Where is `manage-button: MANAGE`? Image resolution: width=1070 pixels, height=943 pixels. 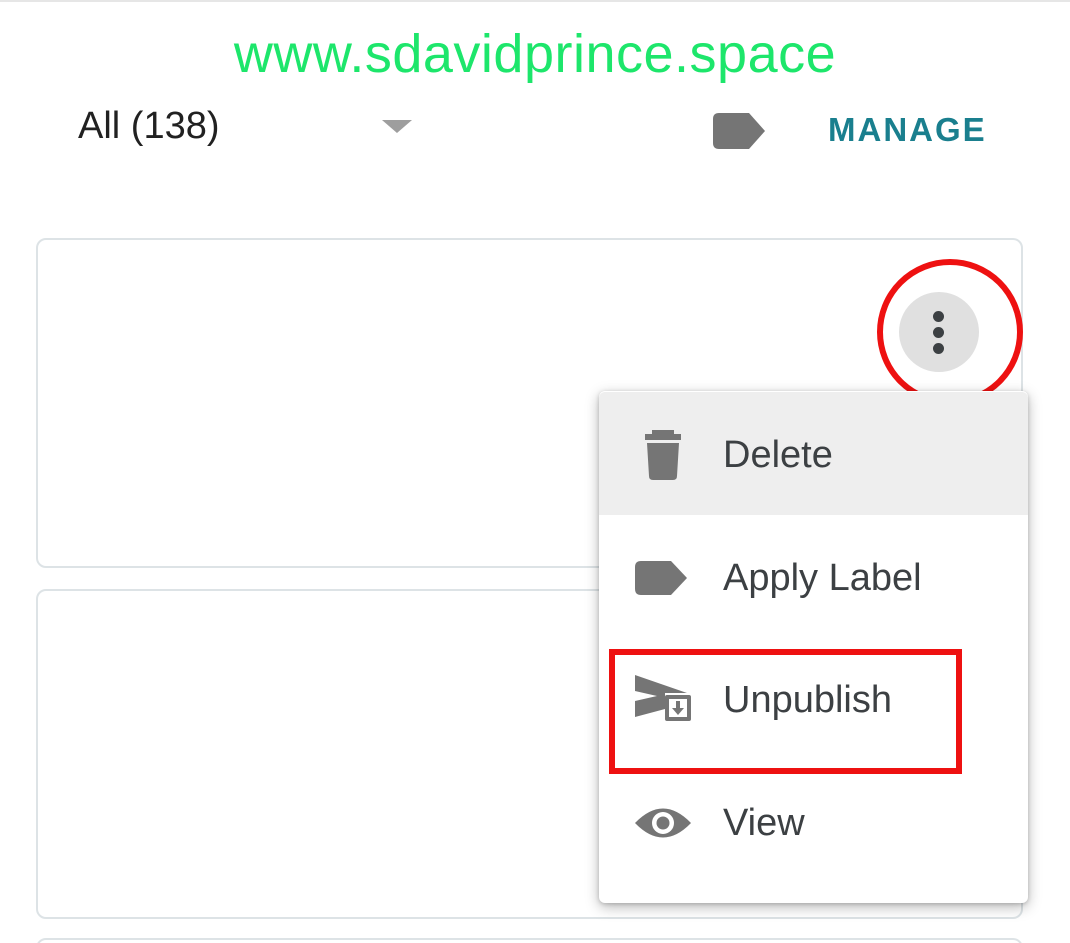 manage-button: MANAGE is located at coordinates (907, 130).